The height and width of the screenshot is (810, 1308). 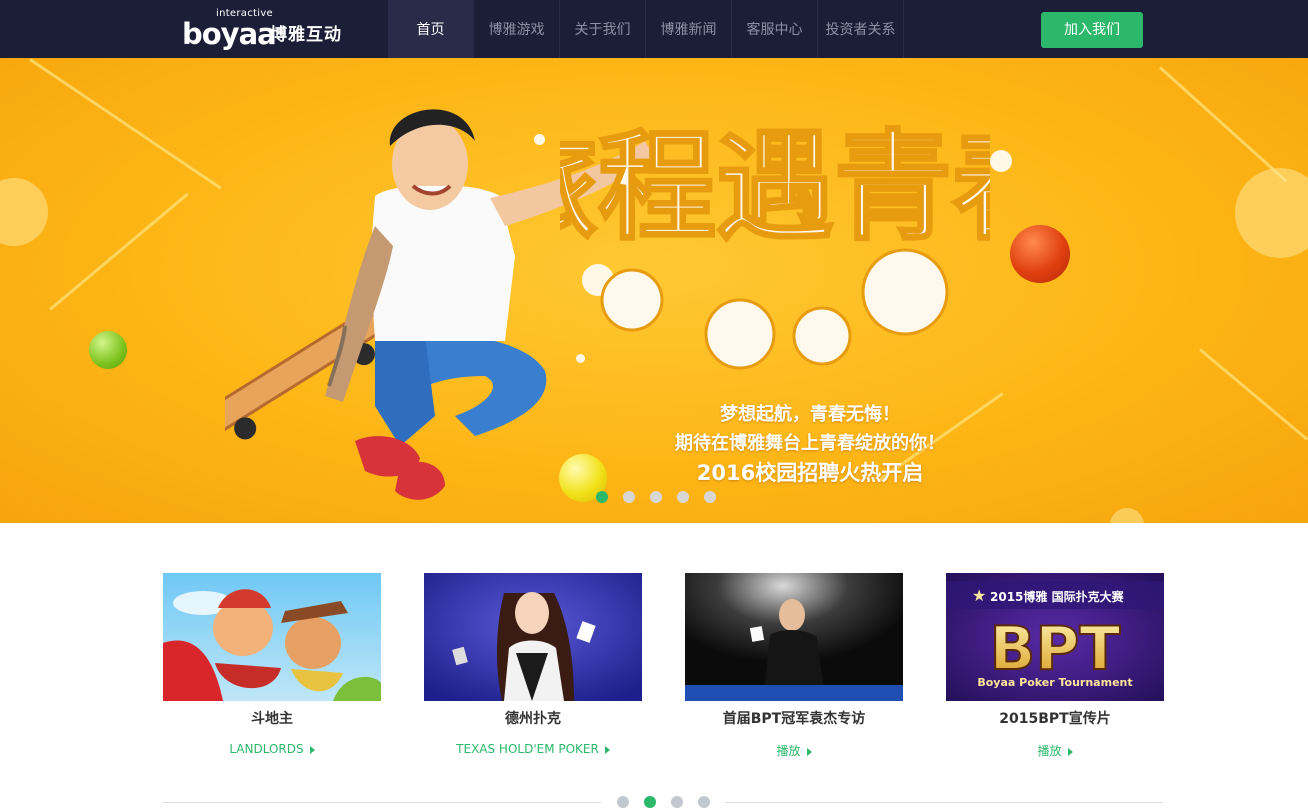 What do you see at coordinates (229, 34) in the screenshot?
I see `logo-brand-text: boyaa` at bounding box center [229, 34].